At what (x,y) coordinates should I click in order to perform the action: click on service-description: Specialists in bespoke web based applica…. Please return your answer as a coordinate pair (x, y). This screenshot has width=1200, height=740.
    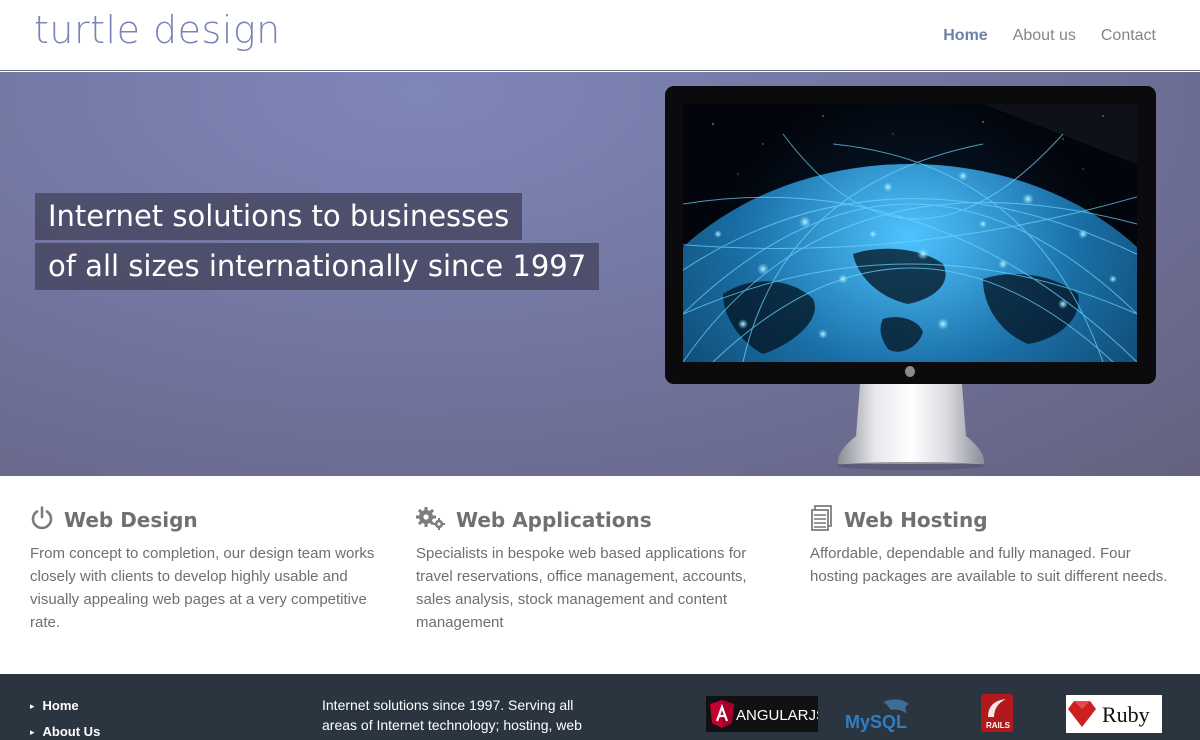
    Looking at the image, I should click on (581, 588).